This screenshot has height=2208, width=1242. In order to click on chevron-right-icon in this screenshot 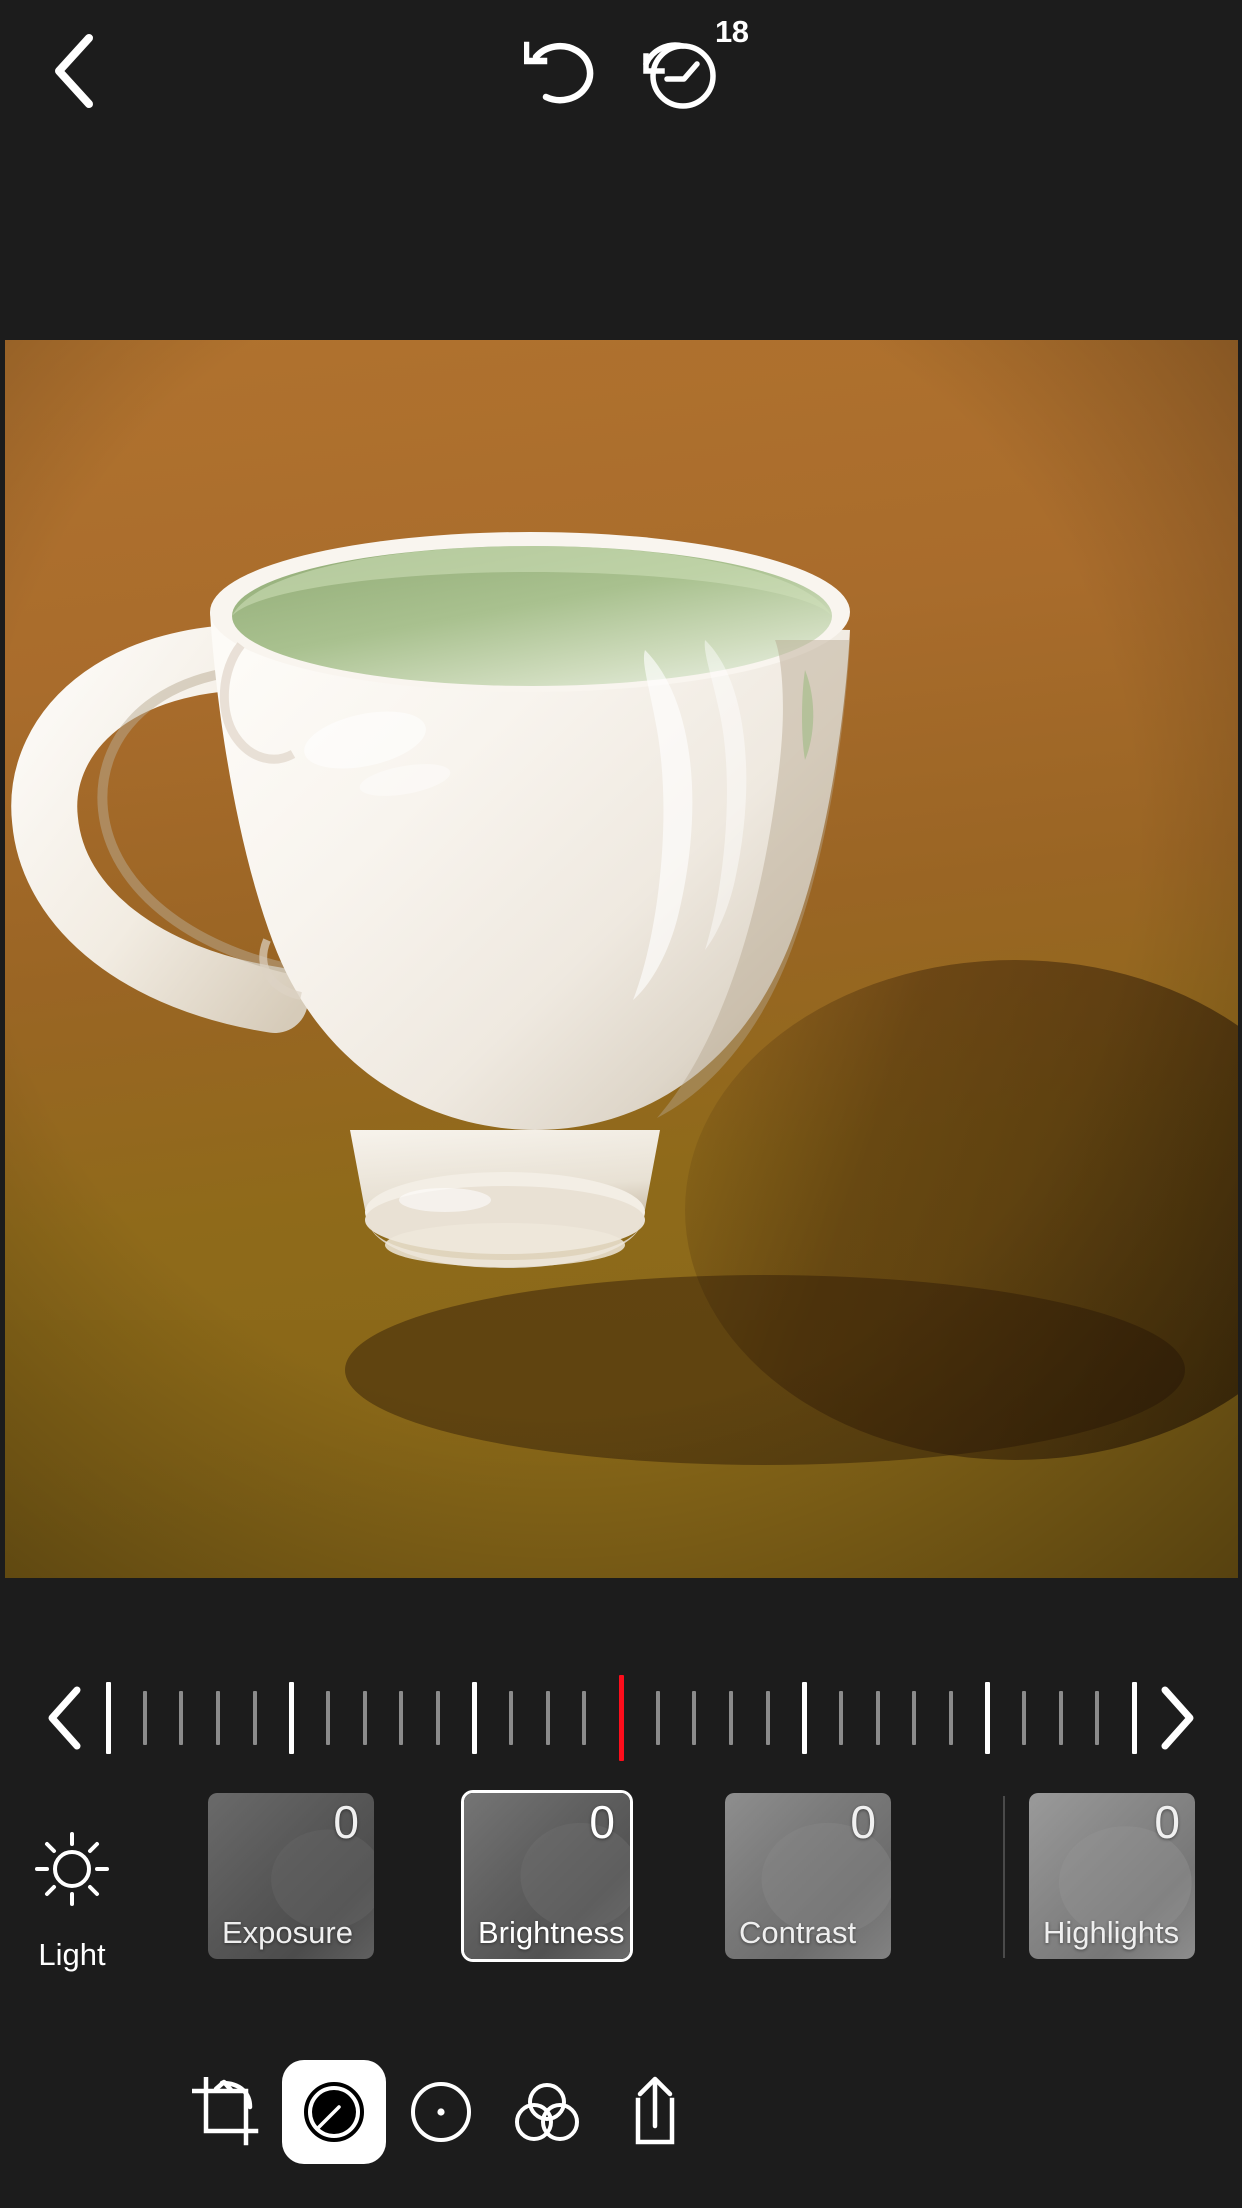, I will do `click(1177, 1717)`.